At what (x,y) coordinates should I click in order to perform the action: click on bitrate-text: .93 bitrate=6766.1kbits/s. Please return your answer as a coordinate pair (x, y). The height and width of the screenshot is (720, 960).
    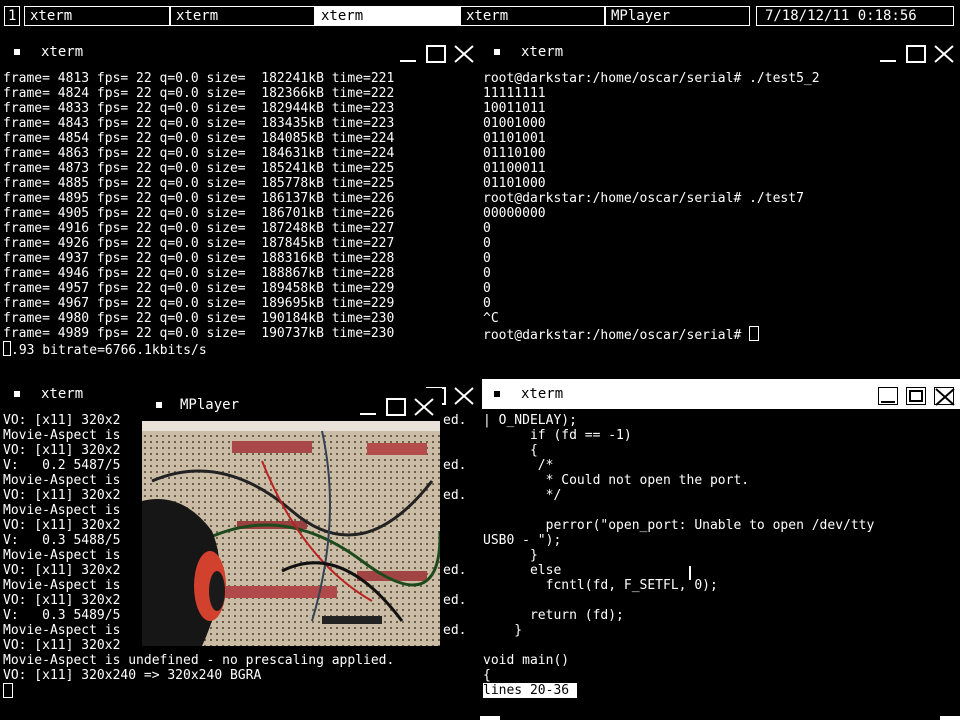
    Looking at the image, I should click on (109, 350).